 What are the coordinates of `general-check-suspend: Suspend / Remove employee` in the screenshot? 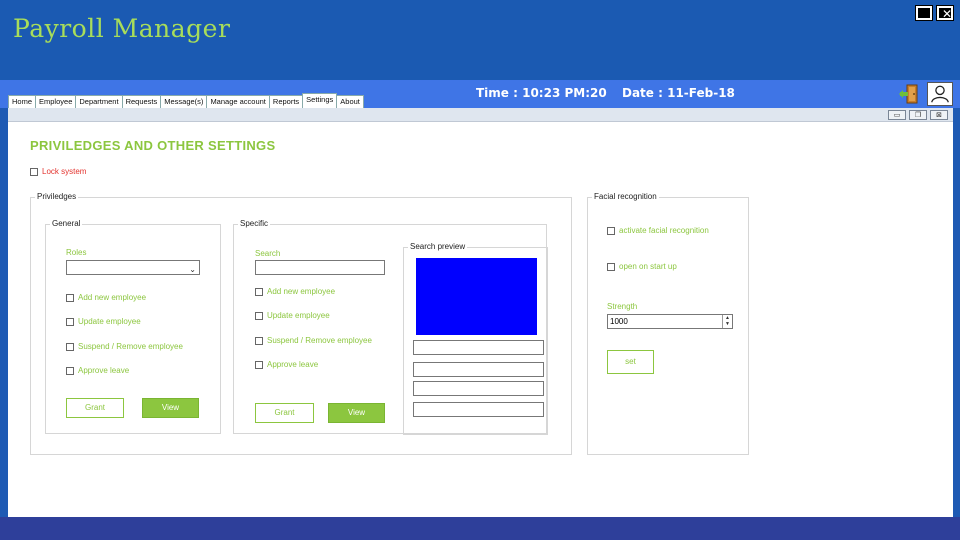 It's located at (124, 346).